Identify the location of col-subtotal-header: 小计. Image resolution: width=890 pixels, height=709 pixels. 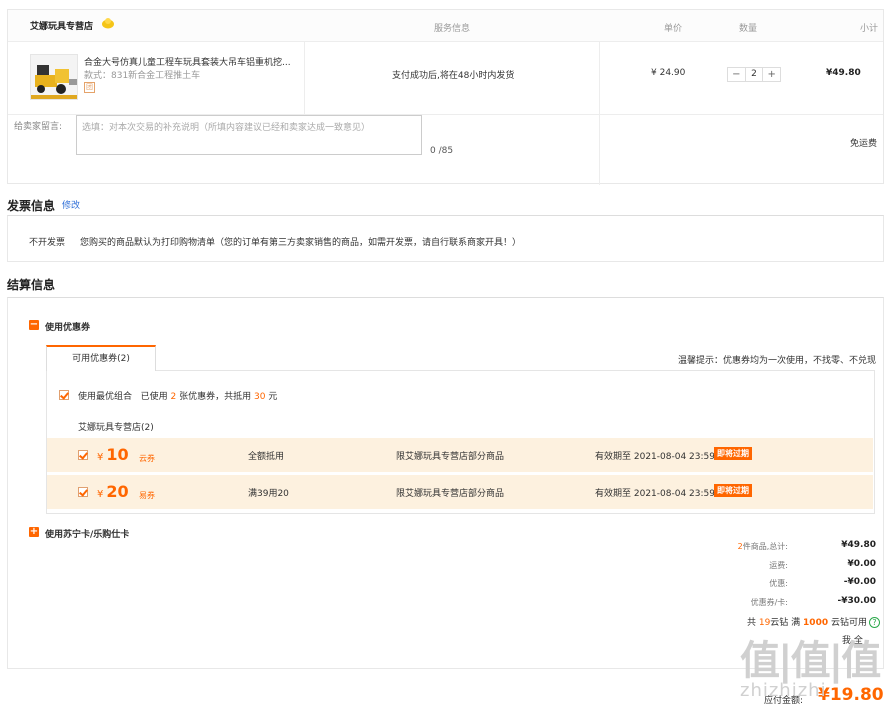
(869, 29).